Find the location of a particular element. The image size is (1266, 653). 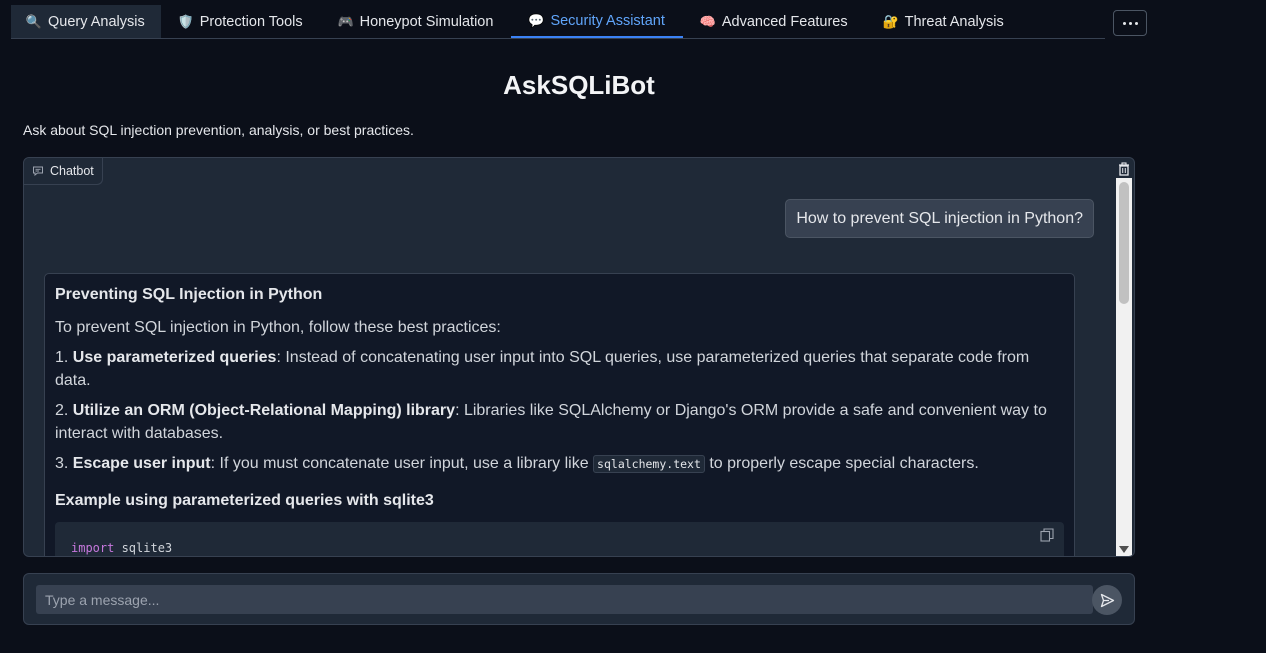

tab-label: Security Assistant is located at coordinates (607, 20).